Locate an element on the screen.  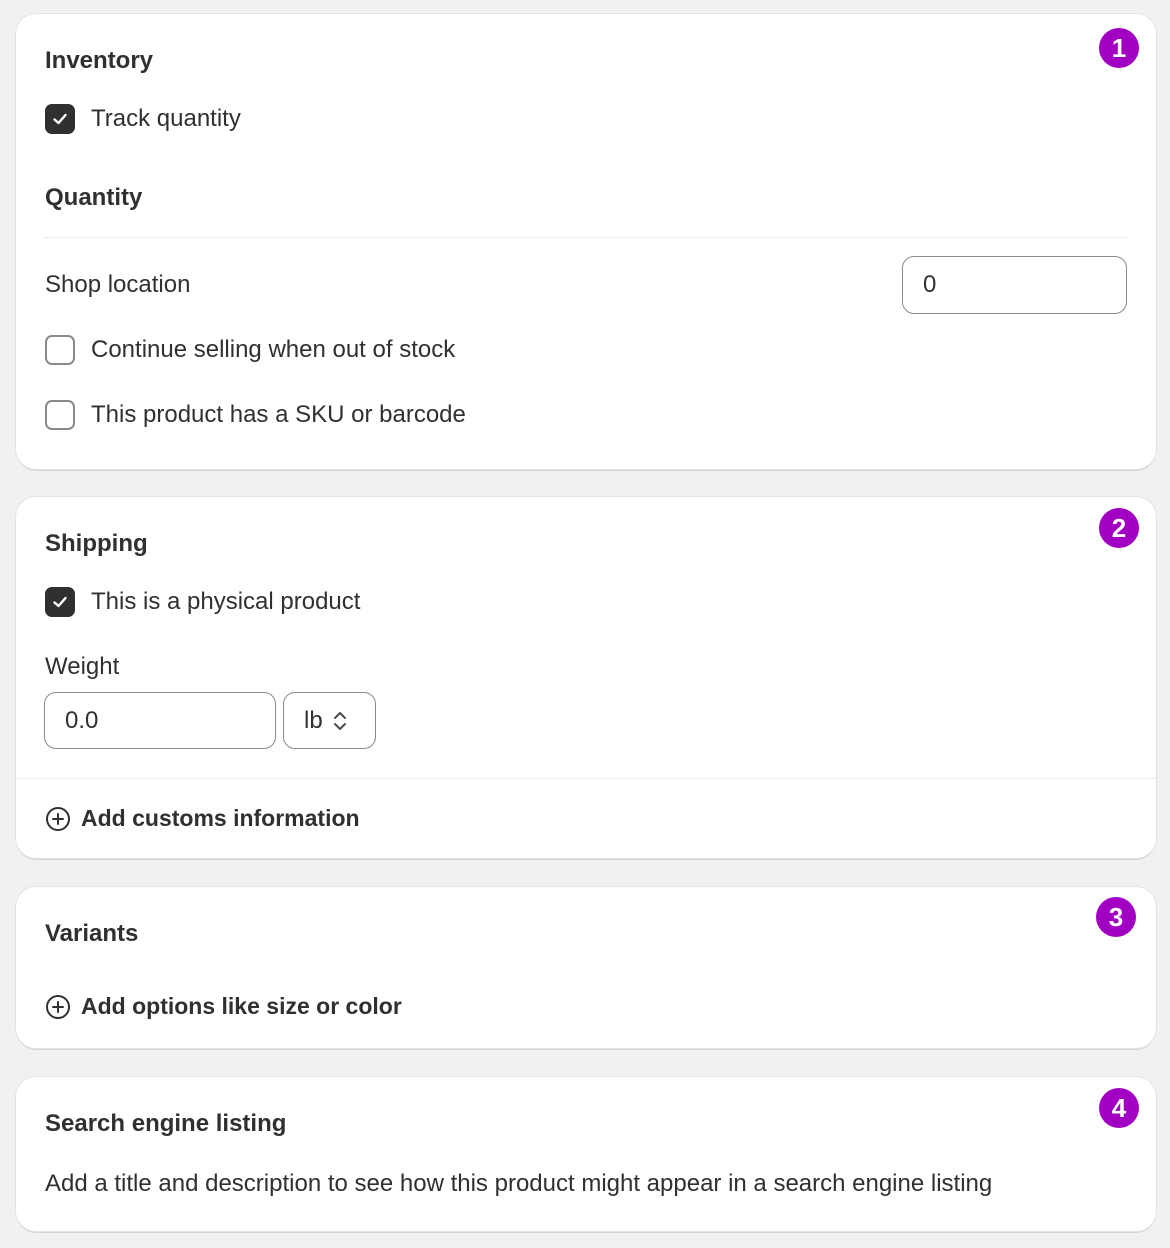
add-customs-information-label: Add customs information is located at coordinates (220, 818).